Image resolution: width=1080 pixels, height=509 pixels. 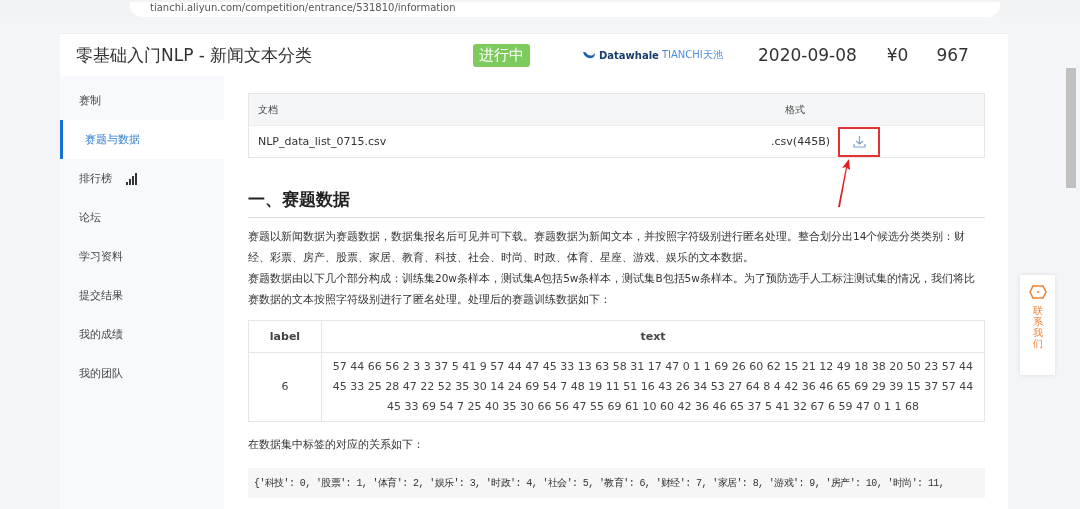 What do you see at coordinates (897, 55) in the screenshot?
I see `prize-text: ¥0` at bounding box center [897, 55].